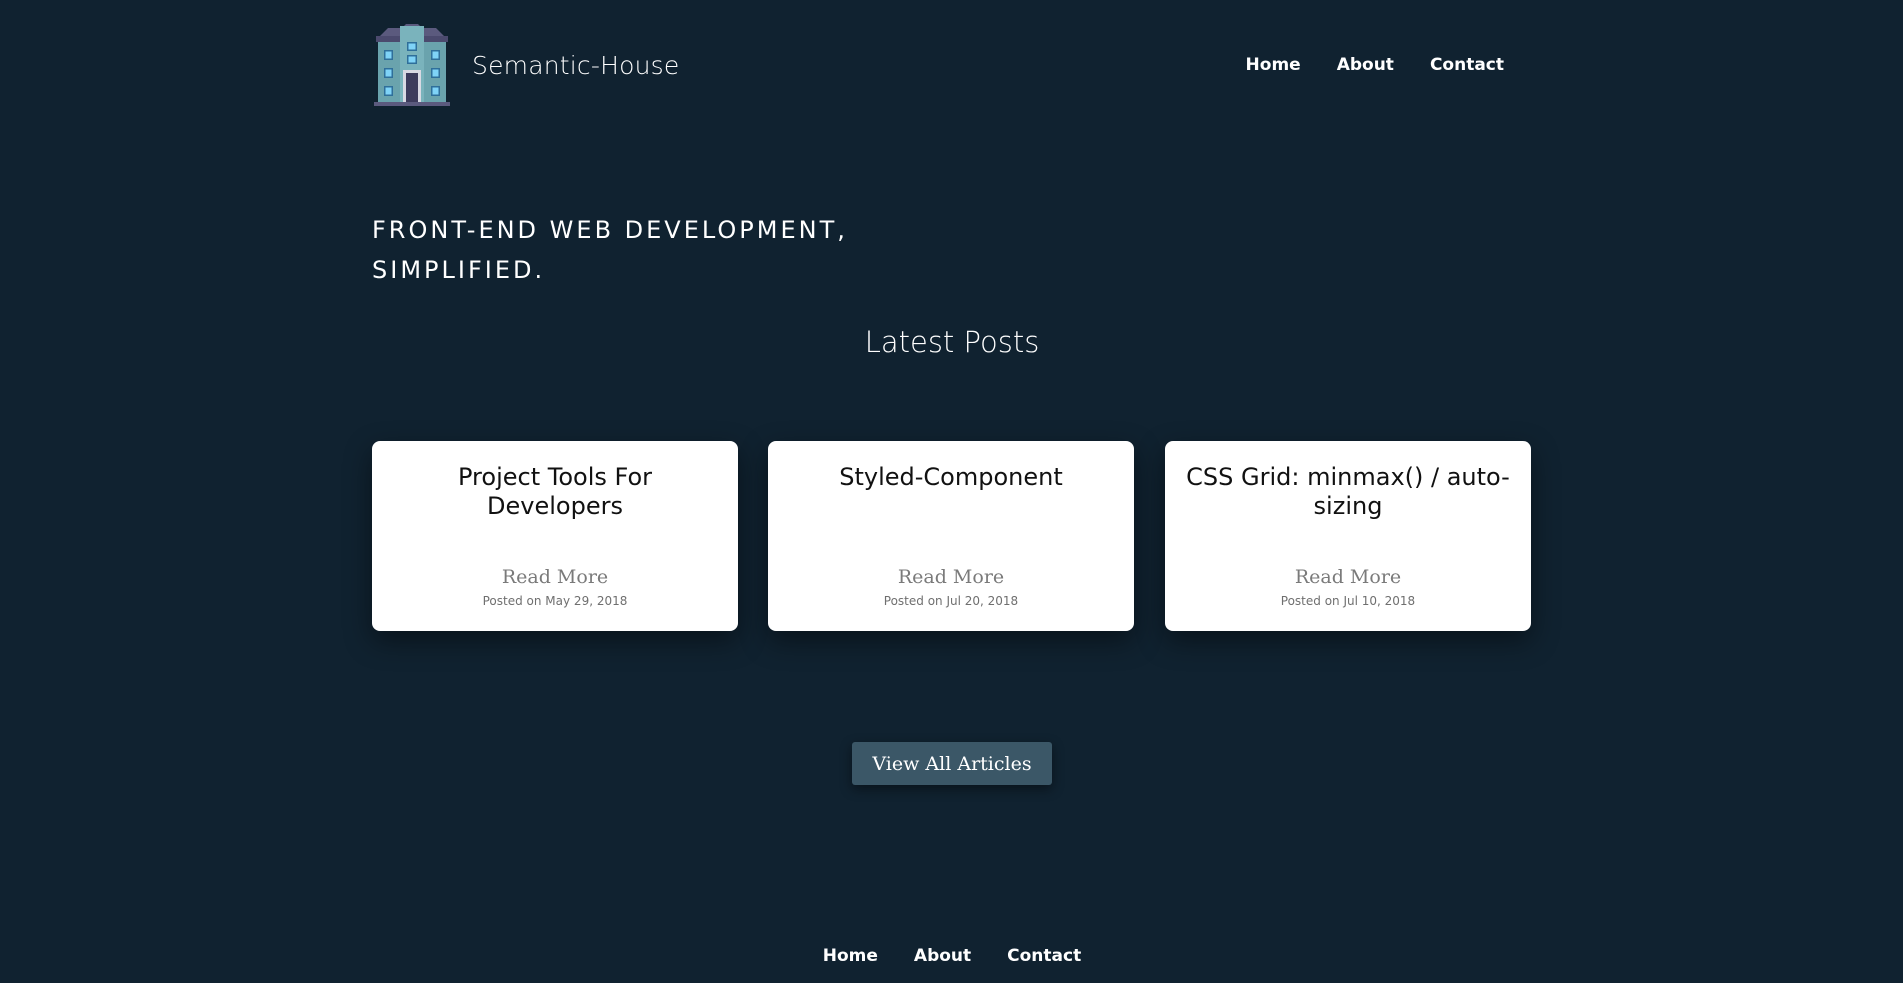 Image resolution: width=1903 pixels, height=983 pixels. What do you see at coordinates (942, 956) in the screenshot?
I see `footer-about-link: About` at bounding box center [942, 956].